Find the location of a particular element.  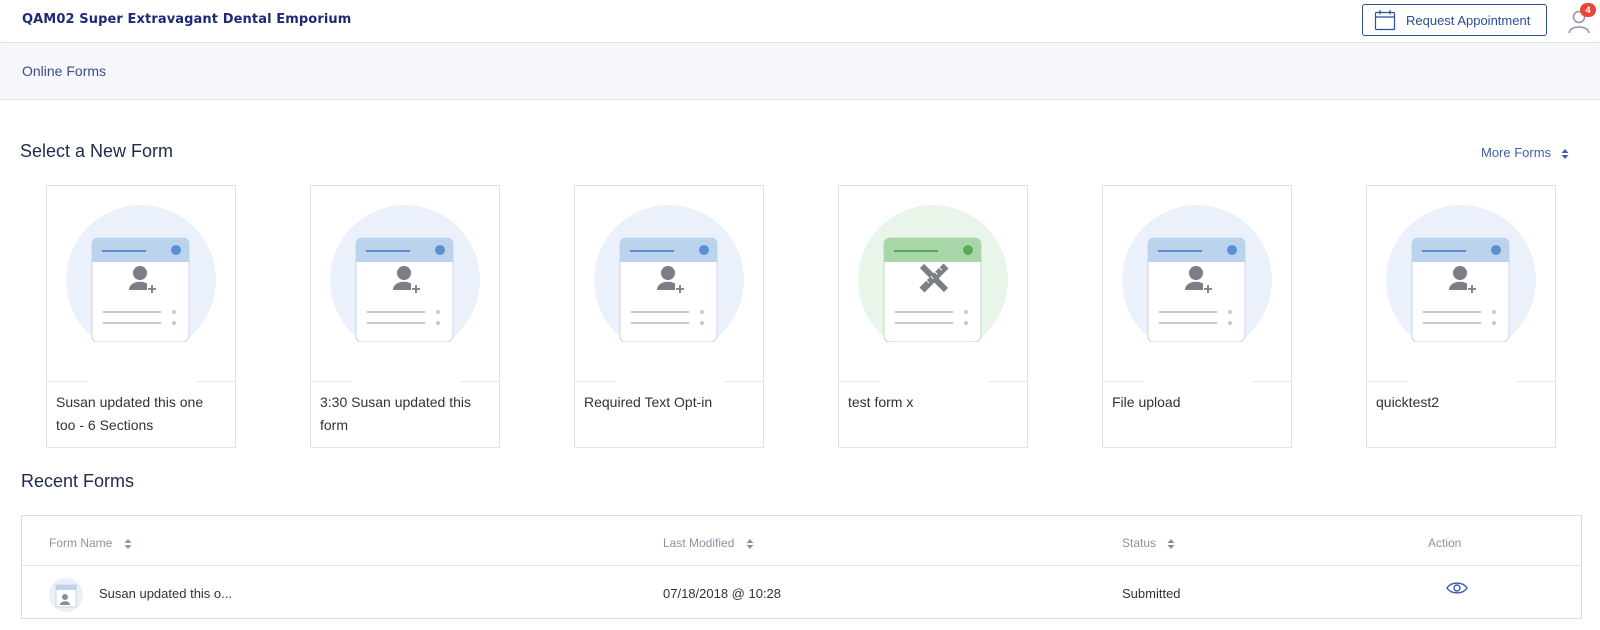

more-forms-toggle: More Forms is located at coordinates (1525, 152).